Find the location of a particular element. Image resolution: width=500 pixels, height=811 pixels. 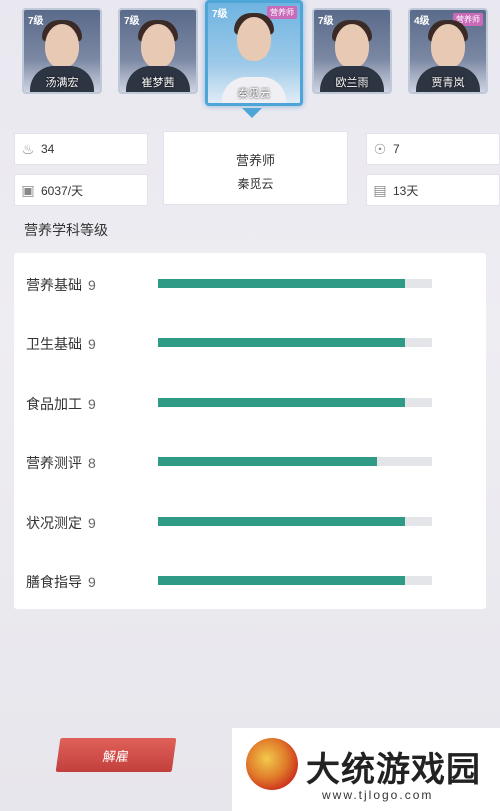

days-box: ▤ 13天 is located at coordinates (433, 190).